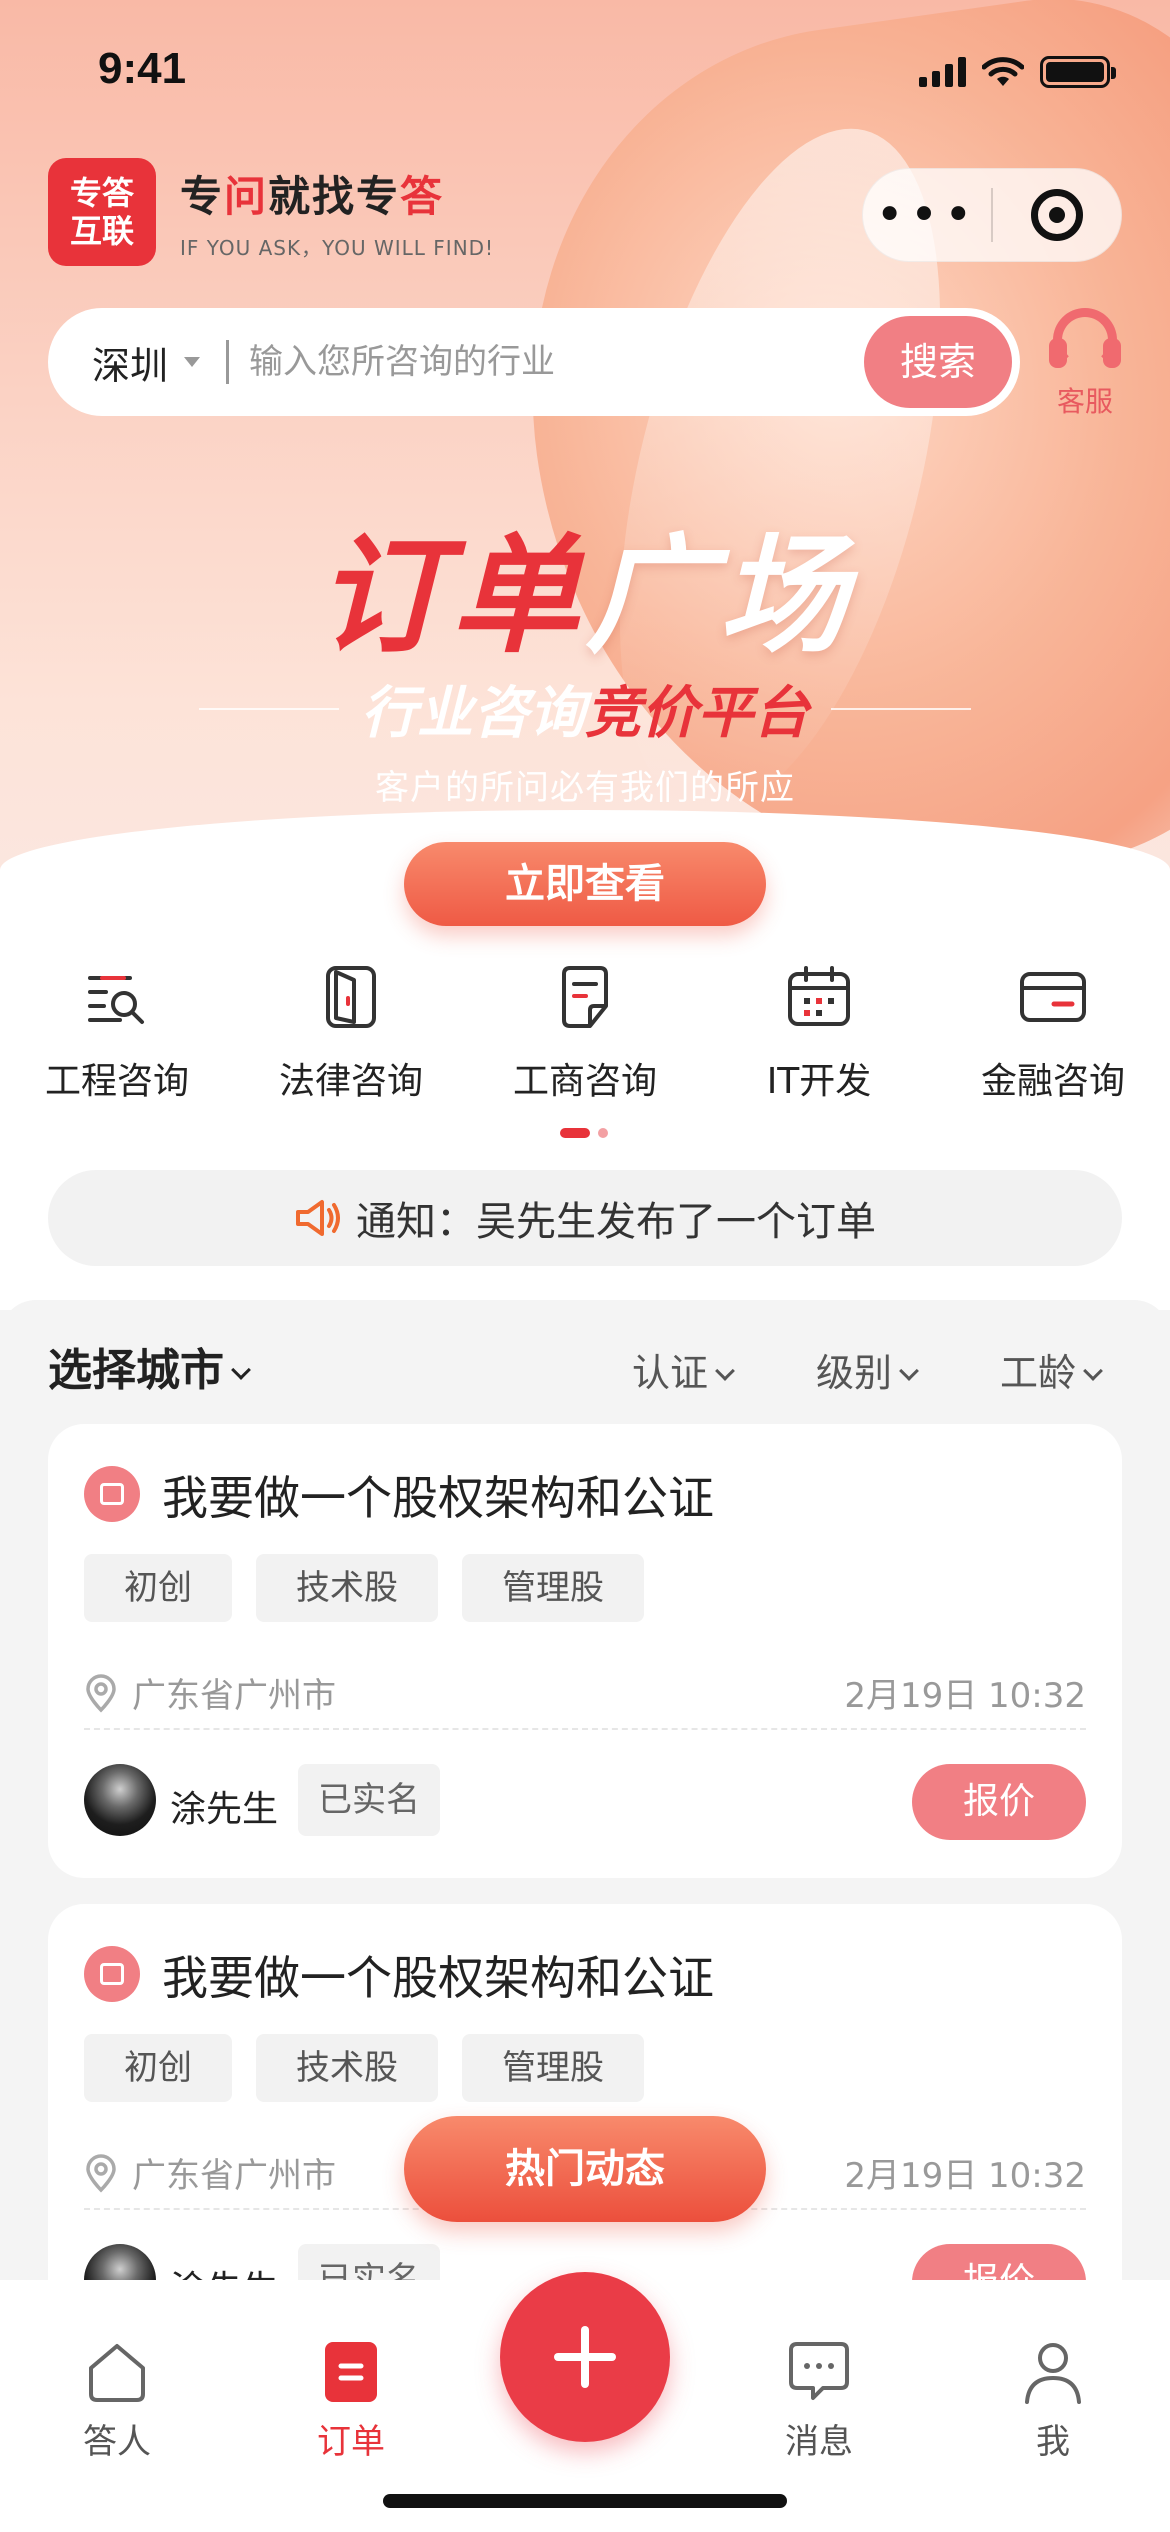 Image resolution: width=1170 pixels, height=2532 pixels. I want to click on target-icon, so click(1056, 215).